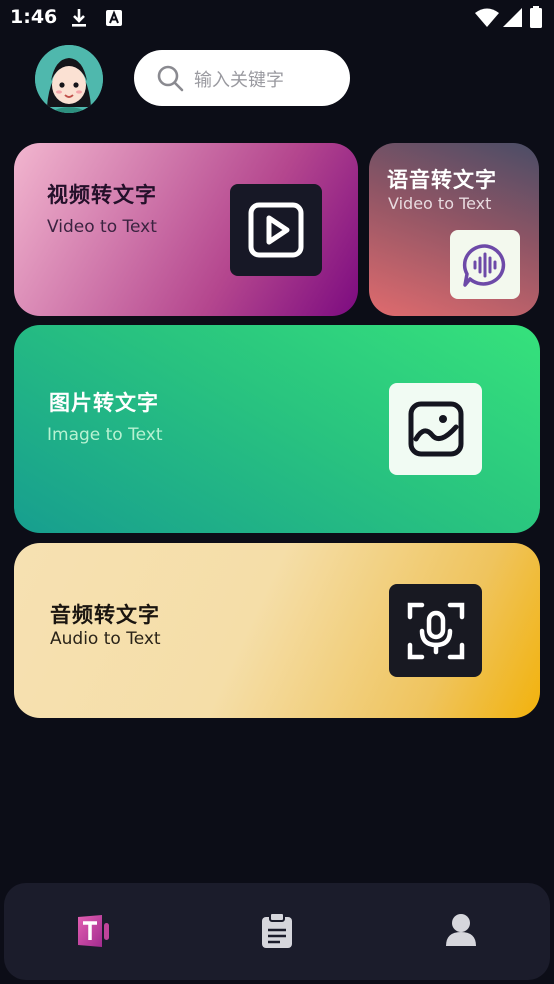 This screenshot has width=554, height=984. Describe the element at coordinates (102, 195) in the screenshot. I see `video-card-title: 视频转文字` at that location.